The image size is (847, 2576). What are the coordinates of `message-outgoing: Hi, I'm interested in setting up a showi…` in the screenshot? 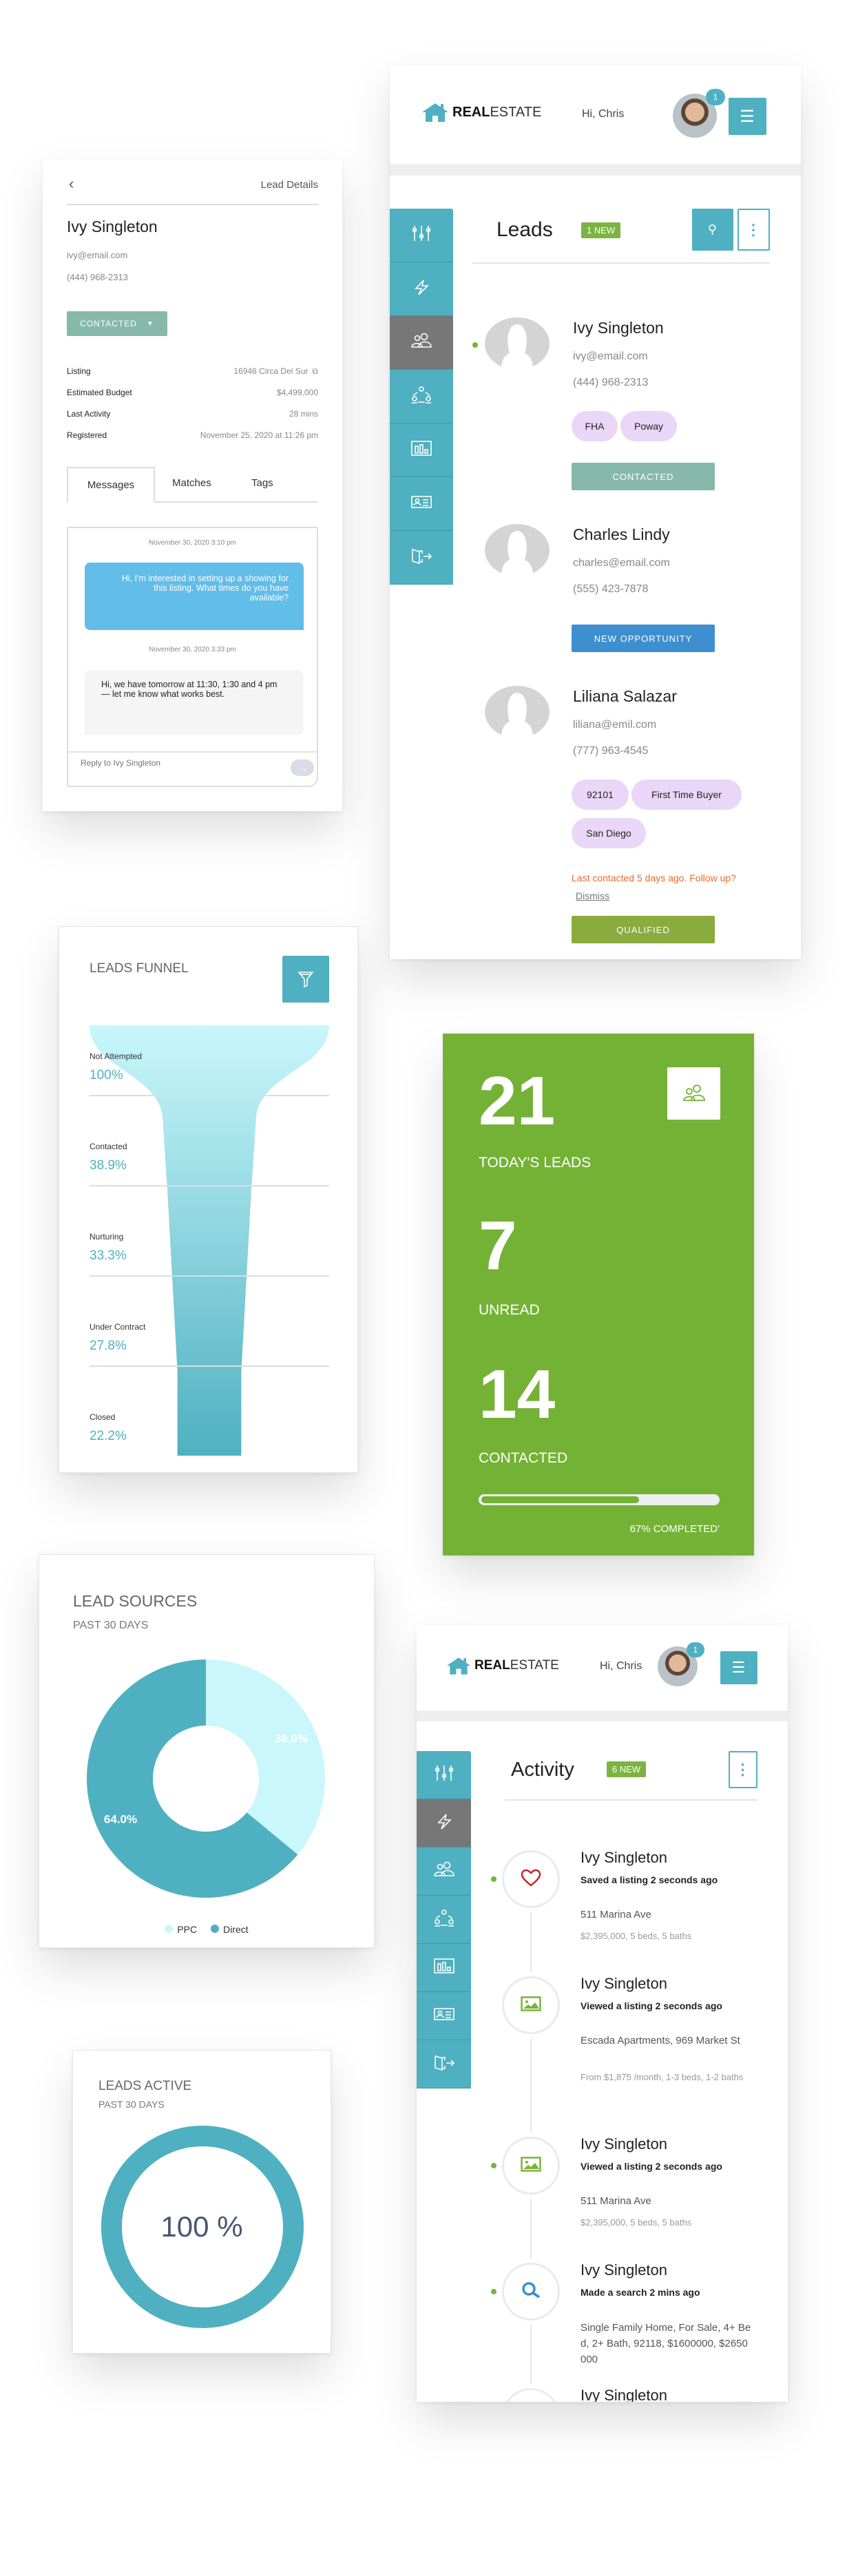 It's located at (194, 596).